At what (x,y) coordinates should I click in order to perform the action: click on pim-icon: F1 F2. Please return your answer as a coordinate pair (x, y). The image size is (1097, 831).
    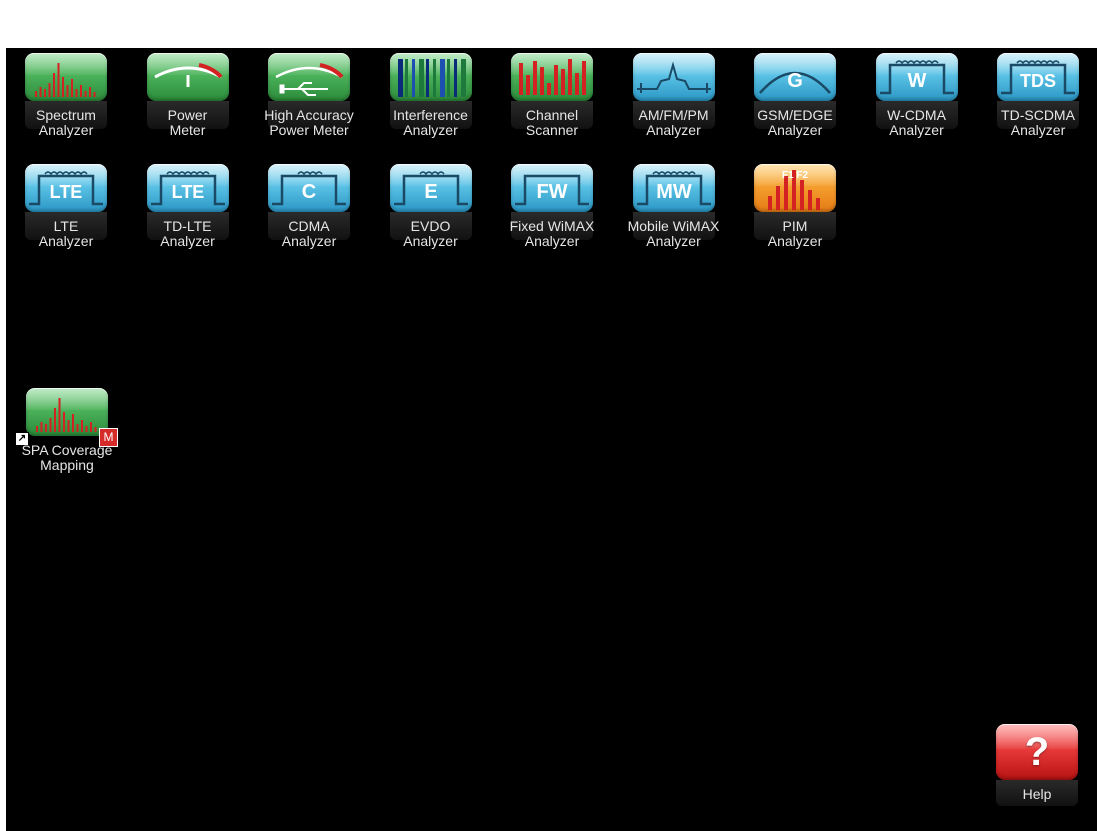
    Looking at the image, I should click on (795, 188).